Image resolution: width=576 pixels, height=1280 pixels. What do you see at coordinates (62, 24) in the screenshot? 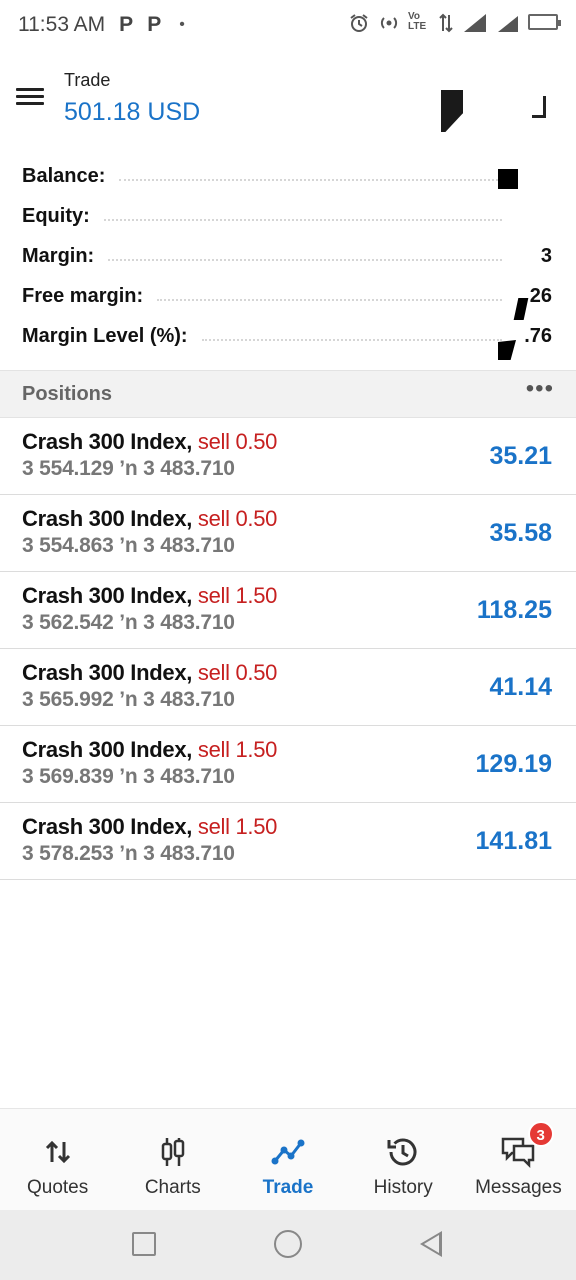
I see `status-time: 11:53 AM` at bounding box center [62, 24].